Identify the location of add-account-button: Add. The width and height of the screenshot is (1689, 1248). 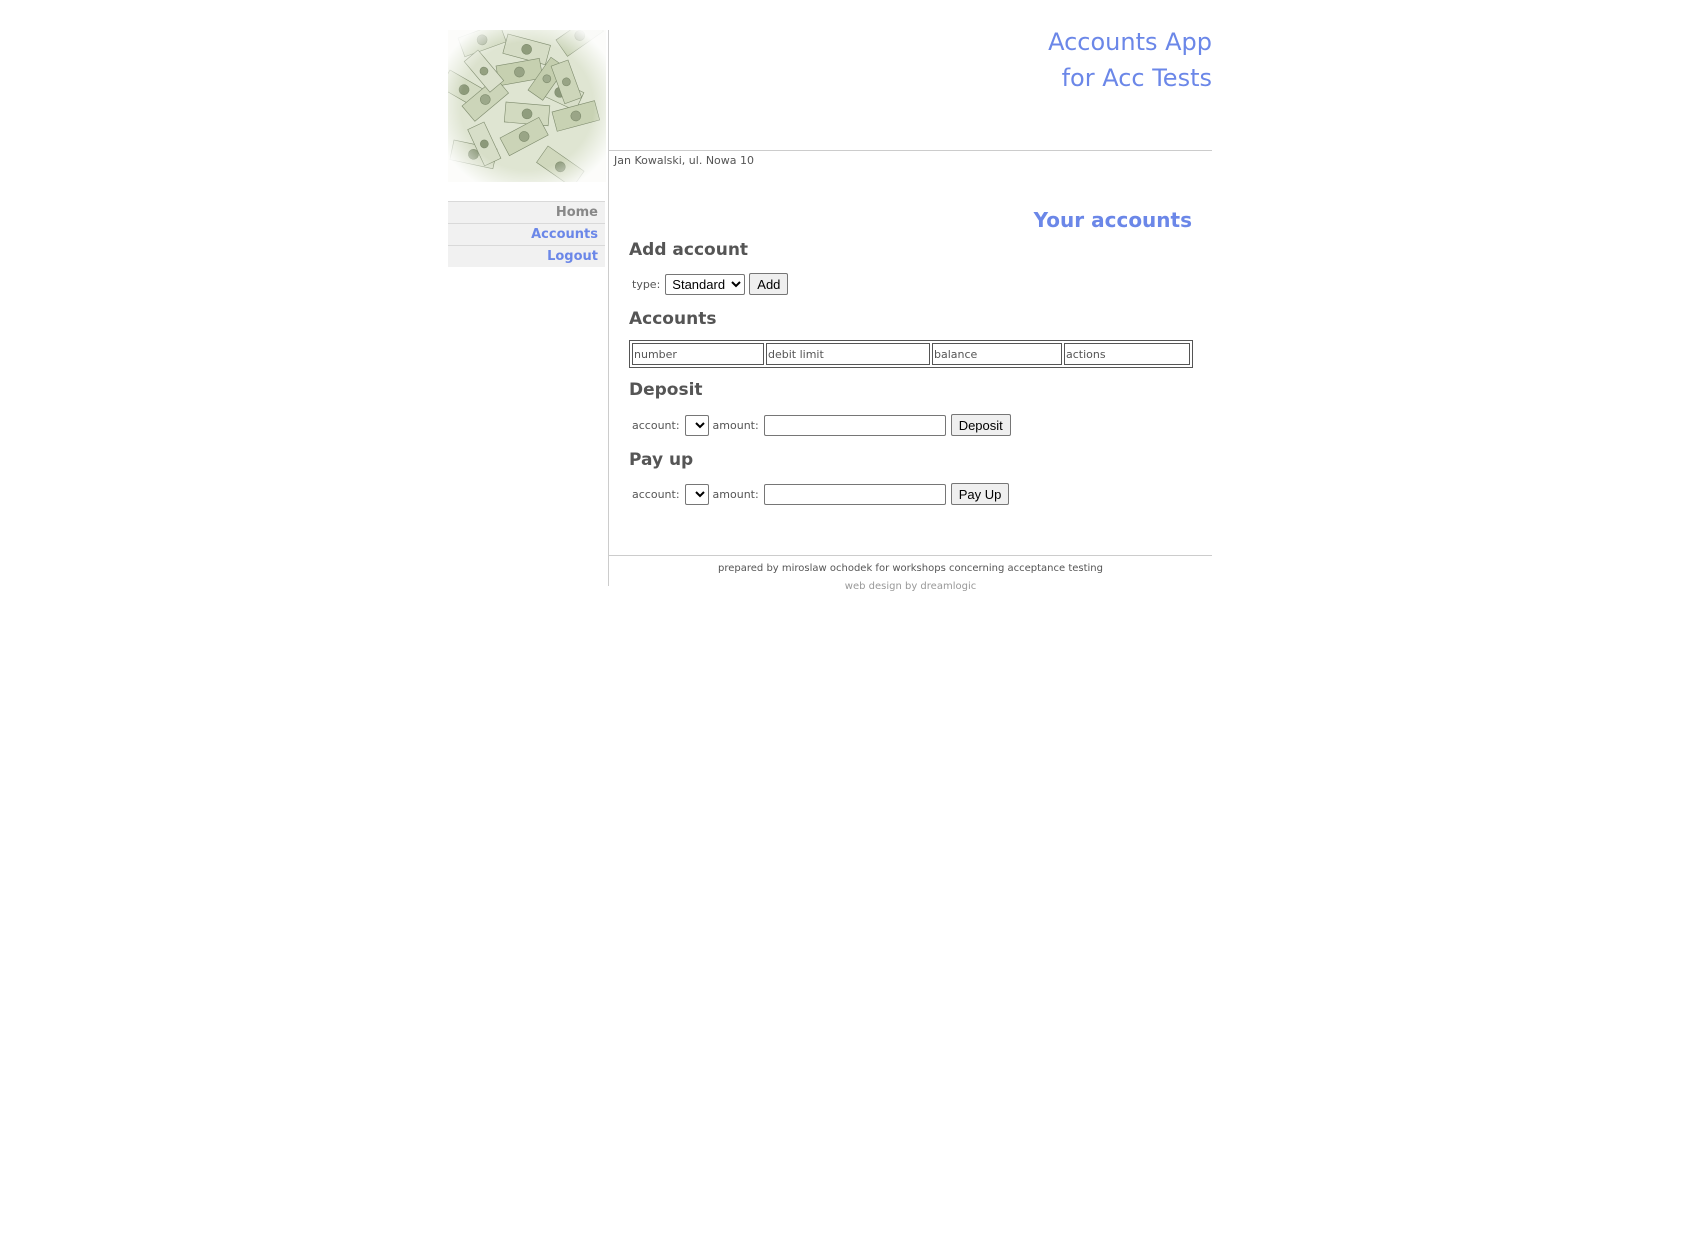
(769, 284).